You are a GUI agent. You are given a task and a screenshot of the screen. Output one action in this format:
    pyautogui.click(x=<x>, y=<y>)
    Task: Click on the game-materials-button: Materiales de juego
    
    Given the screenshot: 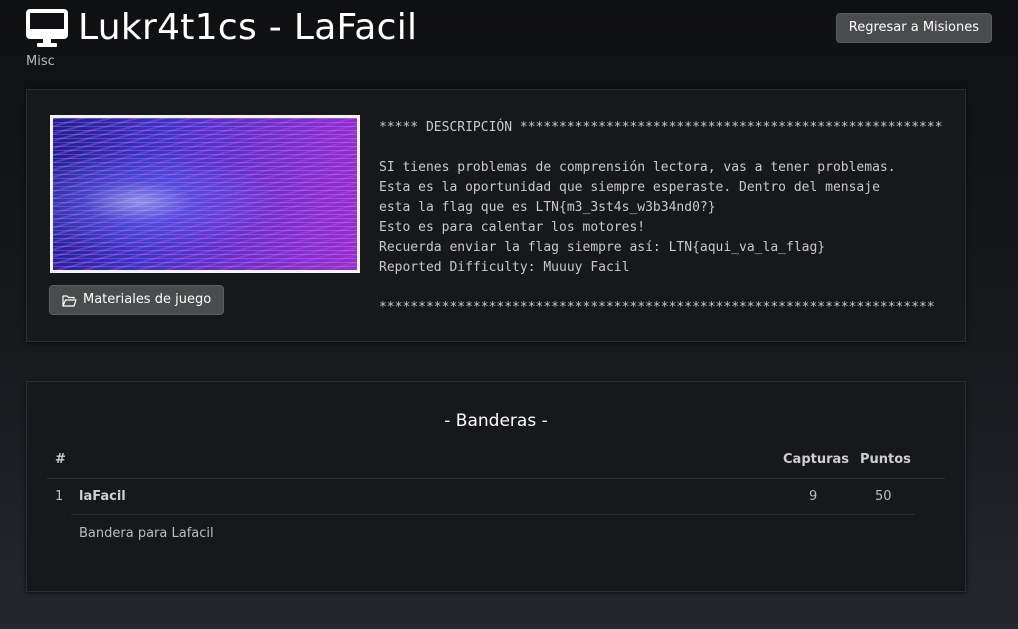 What is the action you would take?
    pyautogui.click(x=137, y=300)
    